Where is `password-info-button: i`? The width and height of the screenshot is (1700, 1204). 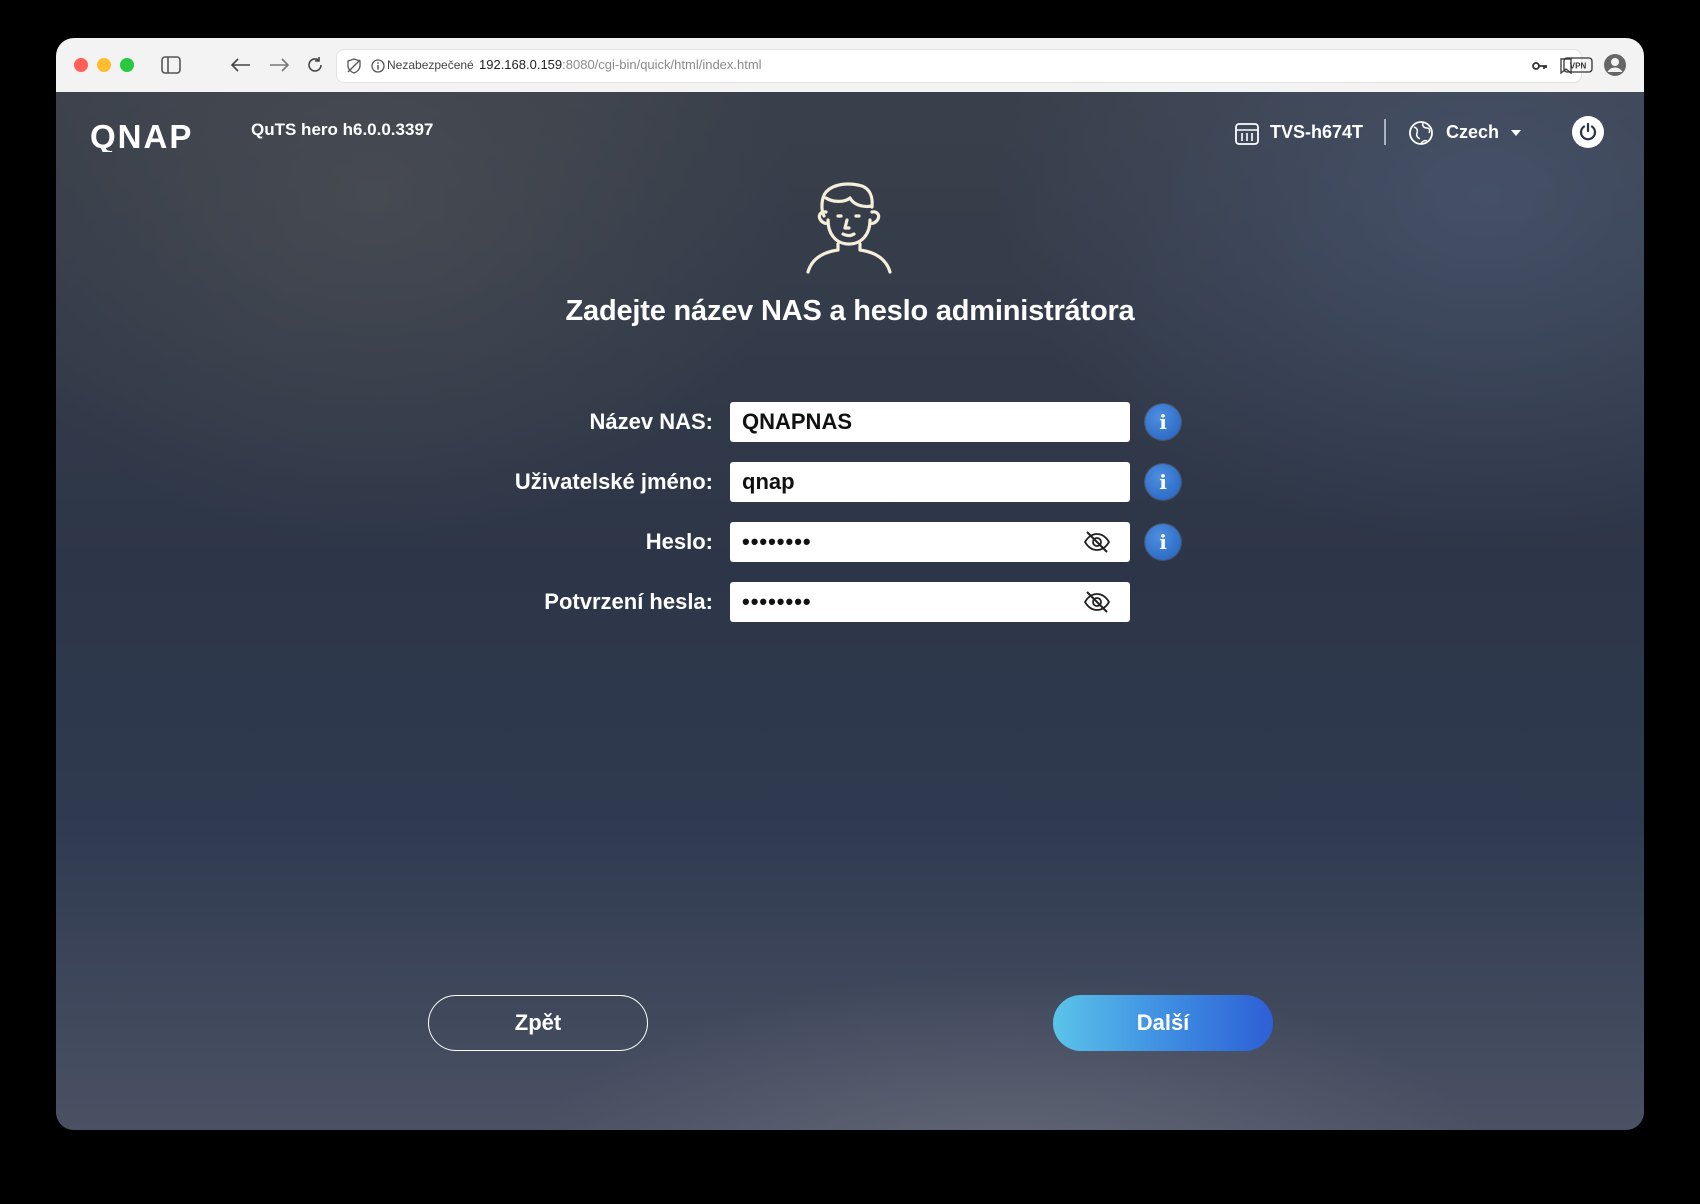 password-info-button: i is located at coordinates (1163, 542).